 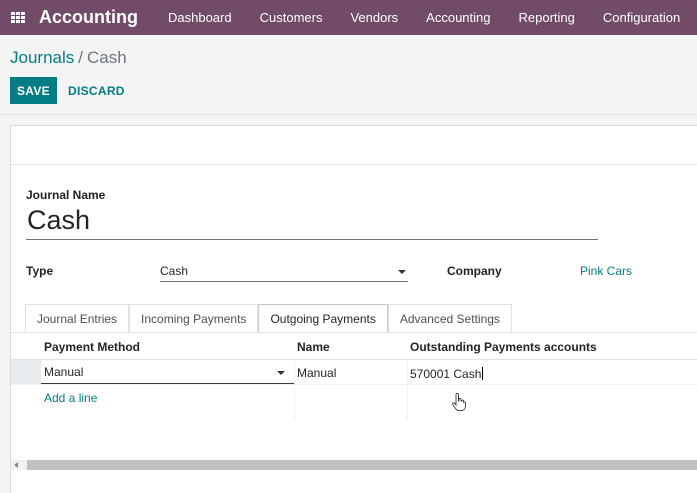 I want to click on tab-advanced-settings: Advanced Settings, so click(x=449, y=318).